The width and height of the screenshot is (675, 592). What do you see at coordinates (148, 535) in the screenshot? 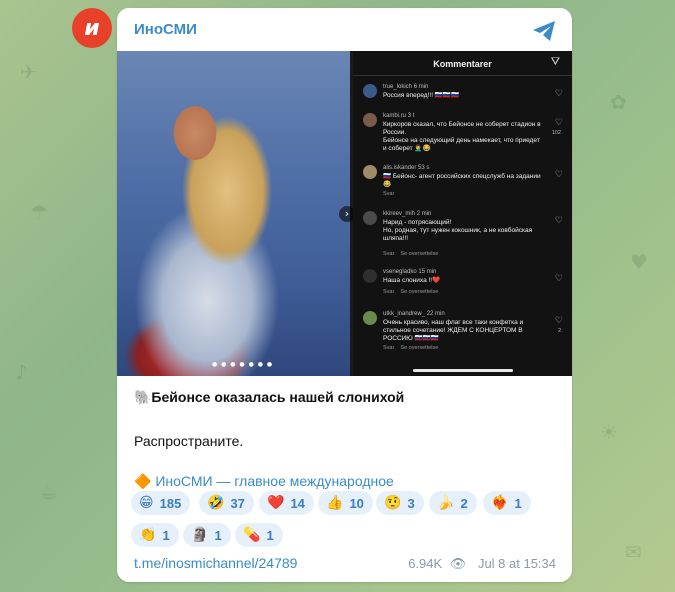
I see `clap-emoji-icon: 👏` at bounding box center [148, 535].